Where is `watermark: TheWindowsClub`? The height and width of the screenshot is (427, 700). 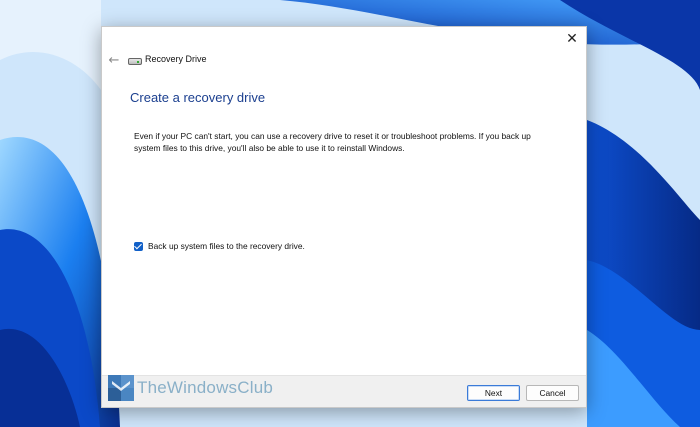 watermark: TheWindowsClub is located at coordinates (190, 388).